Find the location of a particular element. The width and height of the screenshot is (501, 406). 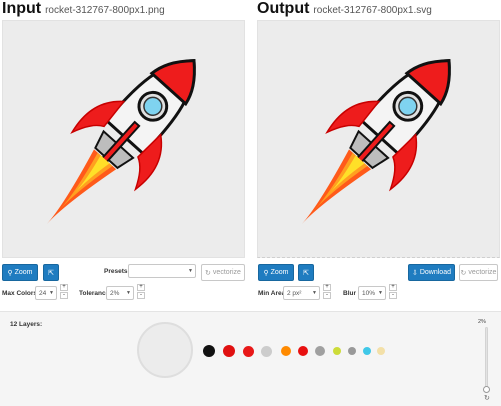

layer-slider-handle is located at coordinates (486, 389).